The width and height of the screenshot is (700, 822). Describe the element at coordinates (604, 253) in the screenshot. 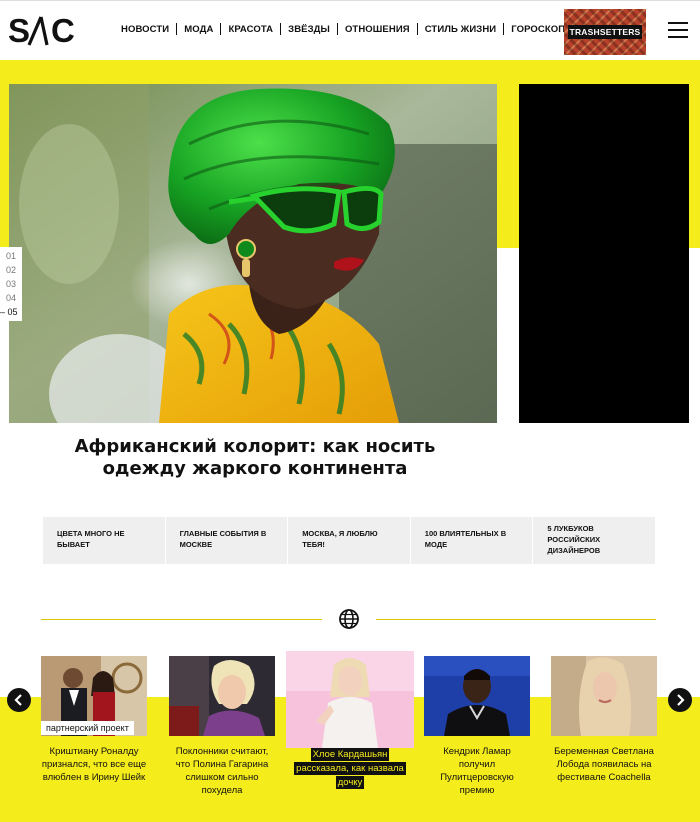

I see `hero-side-ad` at that location.